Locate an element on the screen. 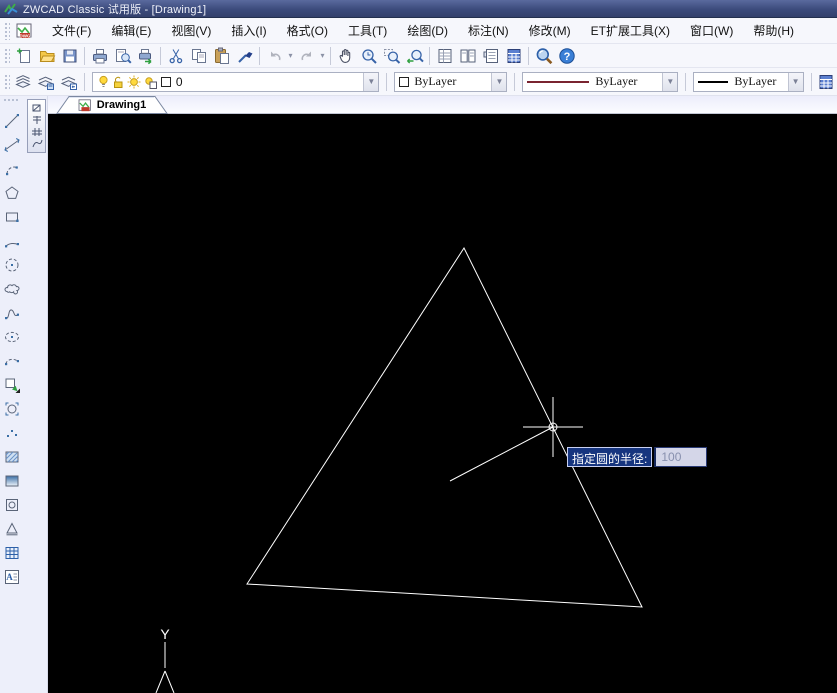  publish-button is located at coordinates (145, 56).